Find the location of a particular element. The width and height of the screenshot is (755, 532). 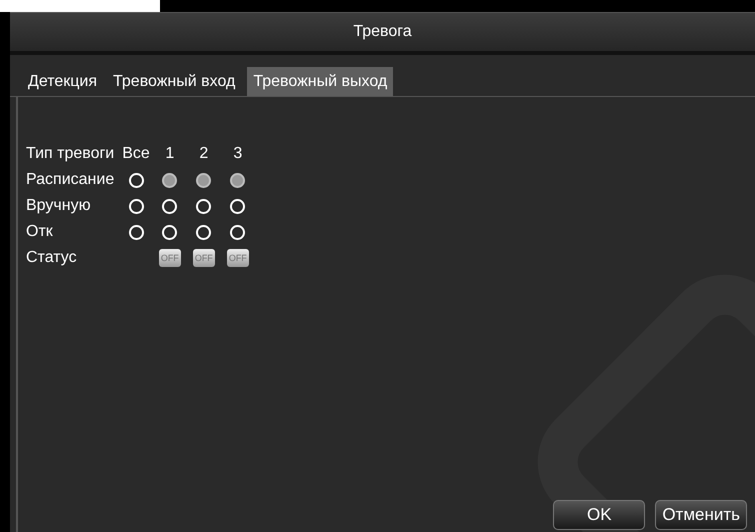

column-header: 3 is located at coordinates (238, 154).